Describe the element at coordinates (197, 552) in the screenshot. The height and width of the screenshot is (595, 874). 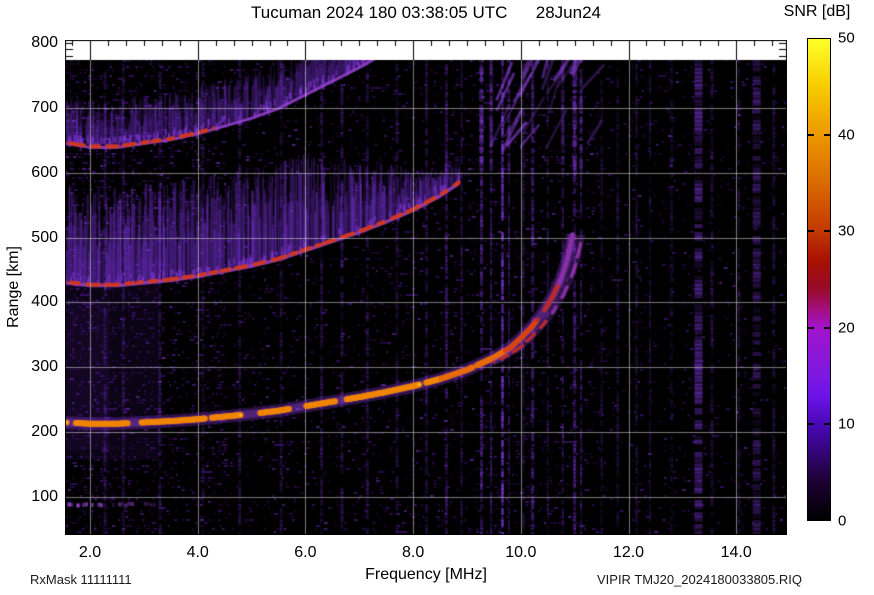
I see `x-tick-label: 4.0` at that location.